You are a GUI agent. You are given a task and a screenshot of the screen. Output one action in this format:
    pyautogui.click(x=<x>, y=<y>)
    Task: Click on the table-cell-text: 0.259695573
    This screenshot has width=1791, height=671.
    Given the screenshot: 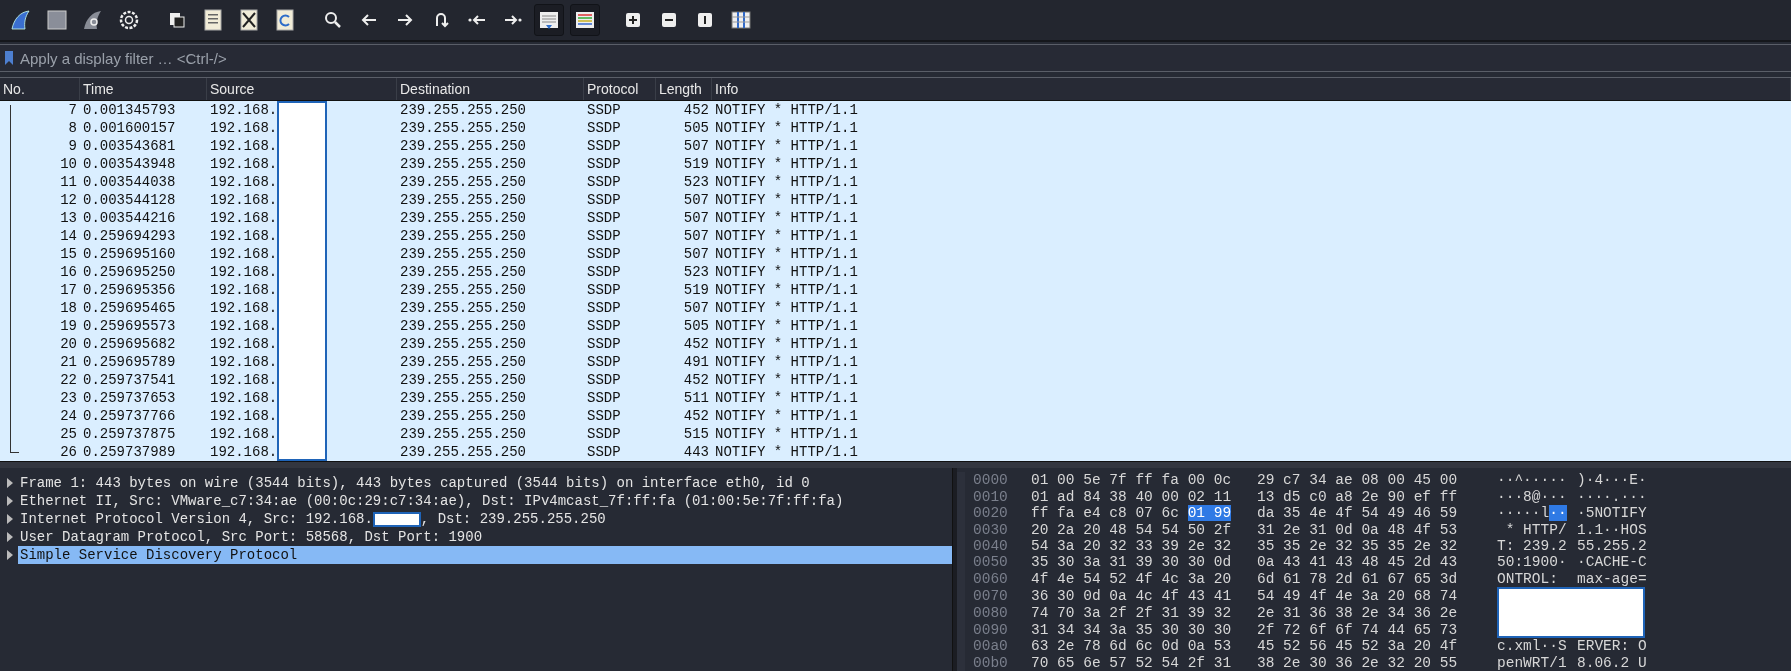 What is the action you would take?
    pyautogui.click(x=129, y=326)
    